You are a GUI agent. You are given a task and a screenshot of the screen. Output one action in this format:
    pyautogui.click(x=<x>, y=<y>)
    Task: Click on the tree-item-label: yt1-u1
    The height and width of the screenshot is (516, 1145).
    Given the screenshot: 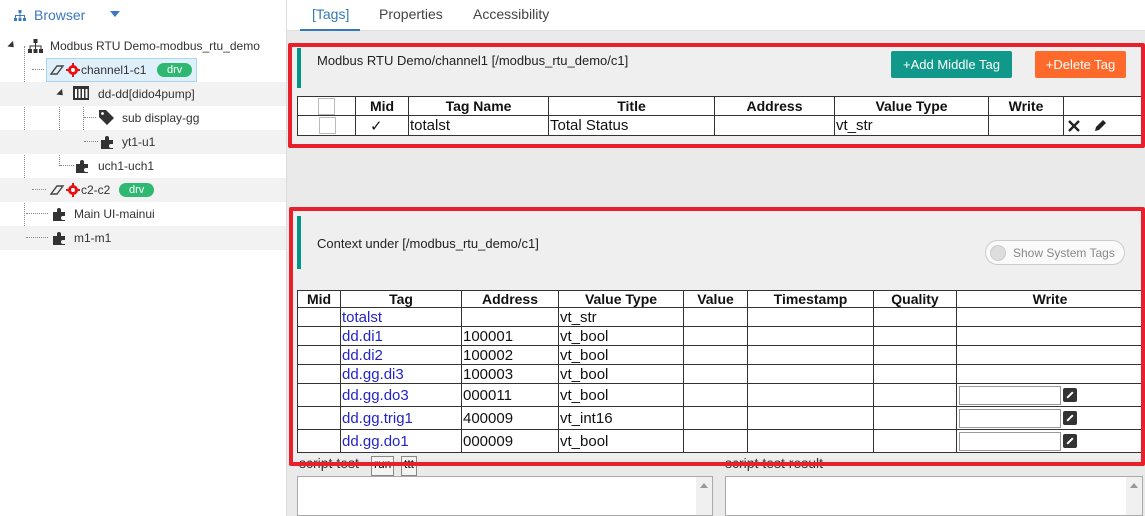 What is the action you would take?
    pyautogui.click(x=139, y=142)
    